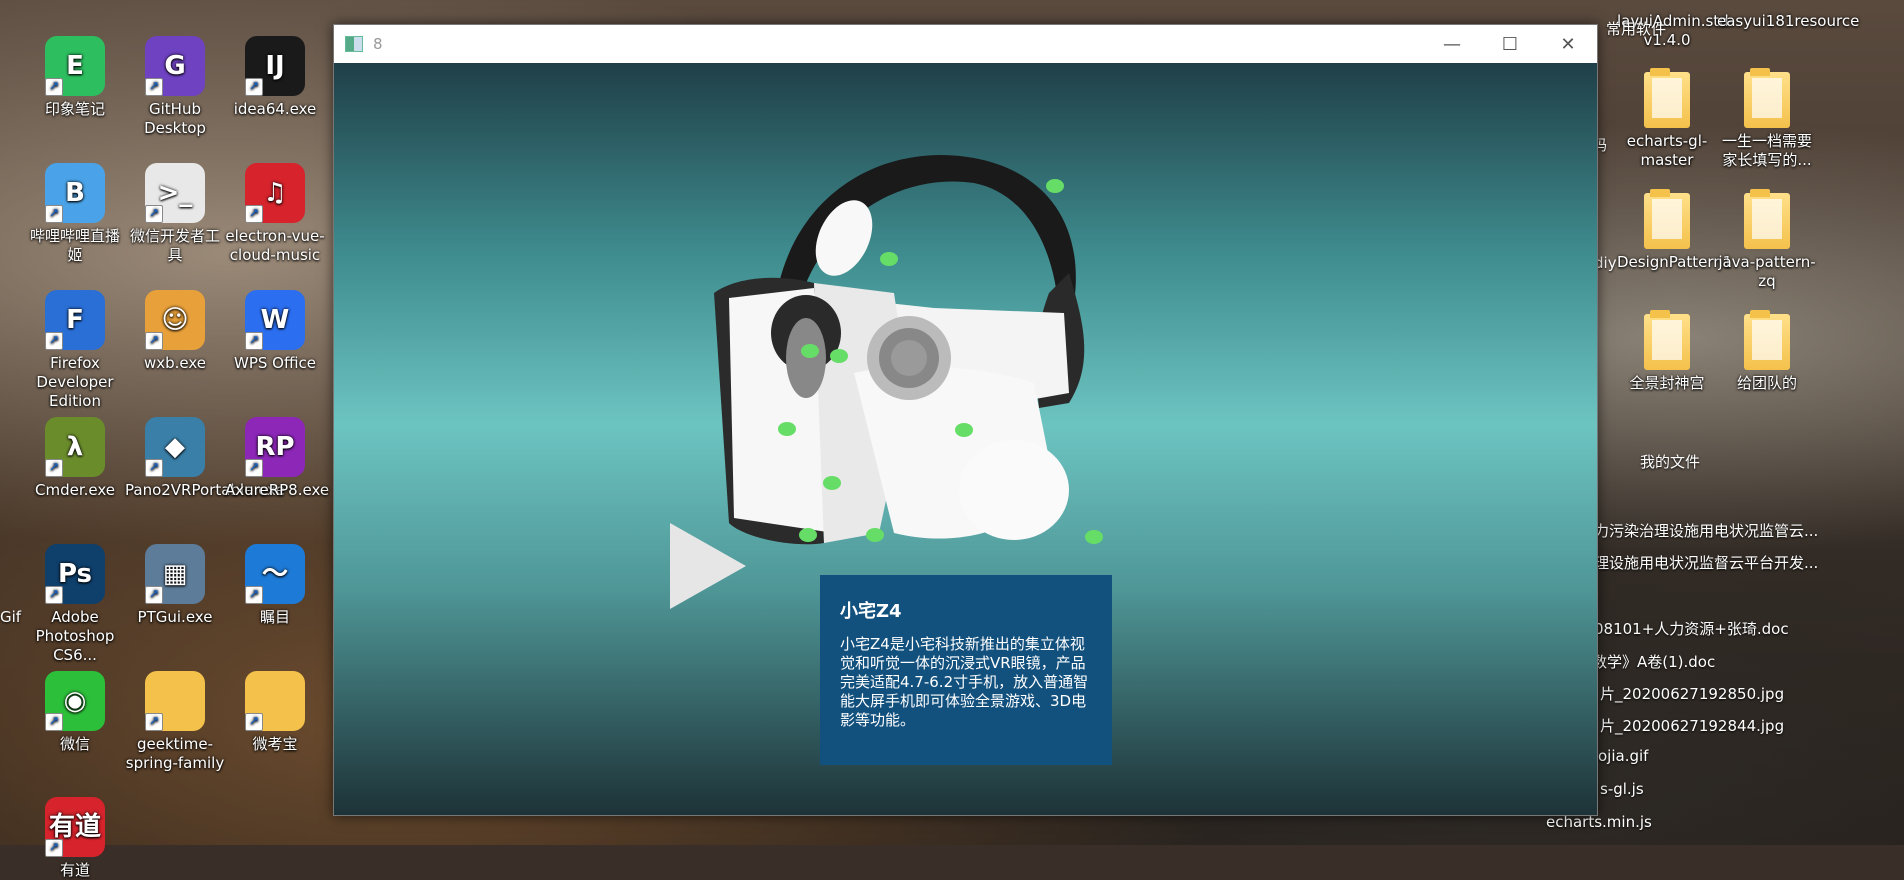 This screenshot has height=880, width=1904. Describe the element at coordinates (1510, 44) in the screenshot. I see `maximize-button: ☐` at that location.